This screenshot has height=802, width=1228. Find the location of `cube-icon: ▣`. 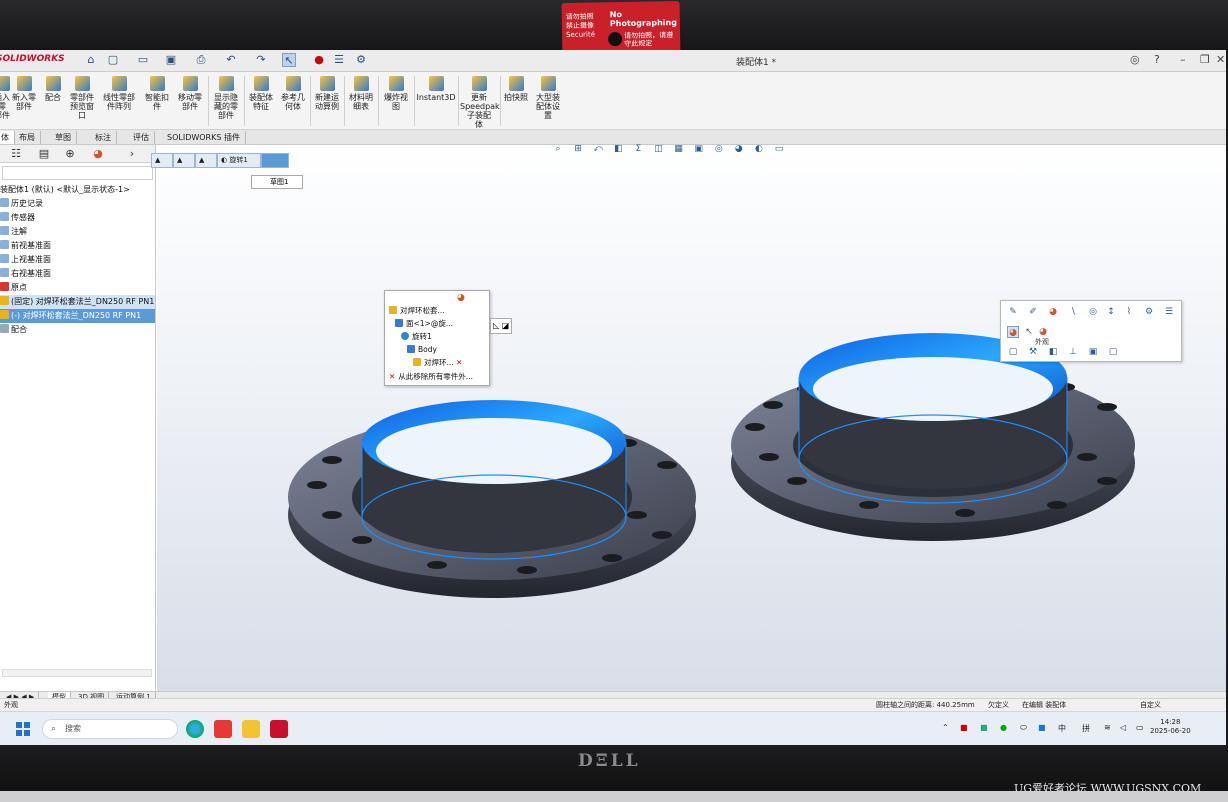

cube-icon: ▣ is located at coordinates (1093, 352).